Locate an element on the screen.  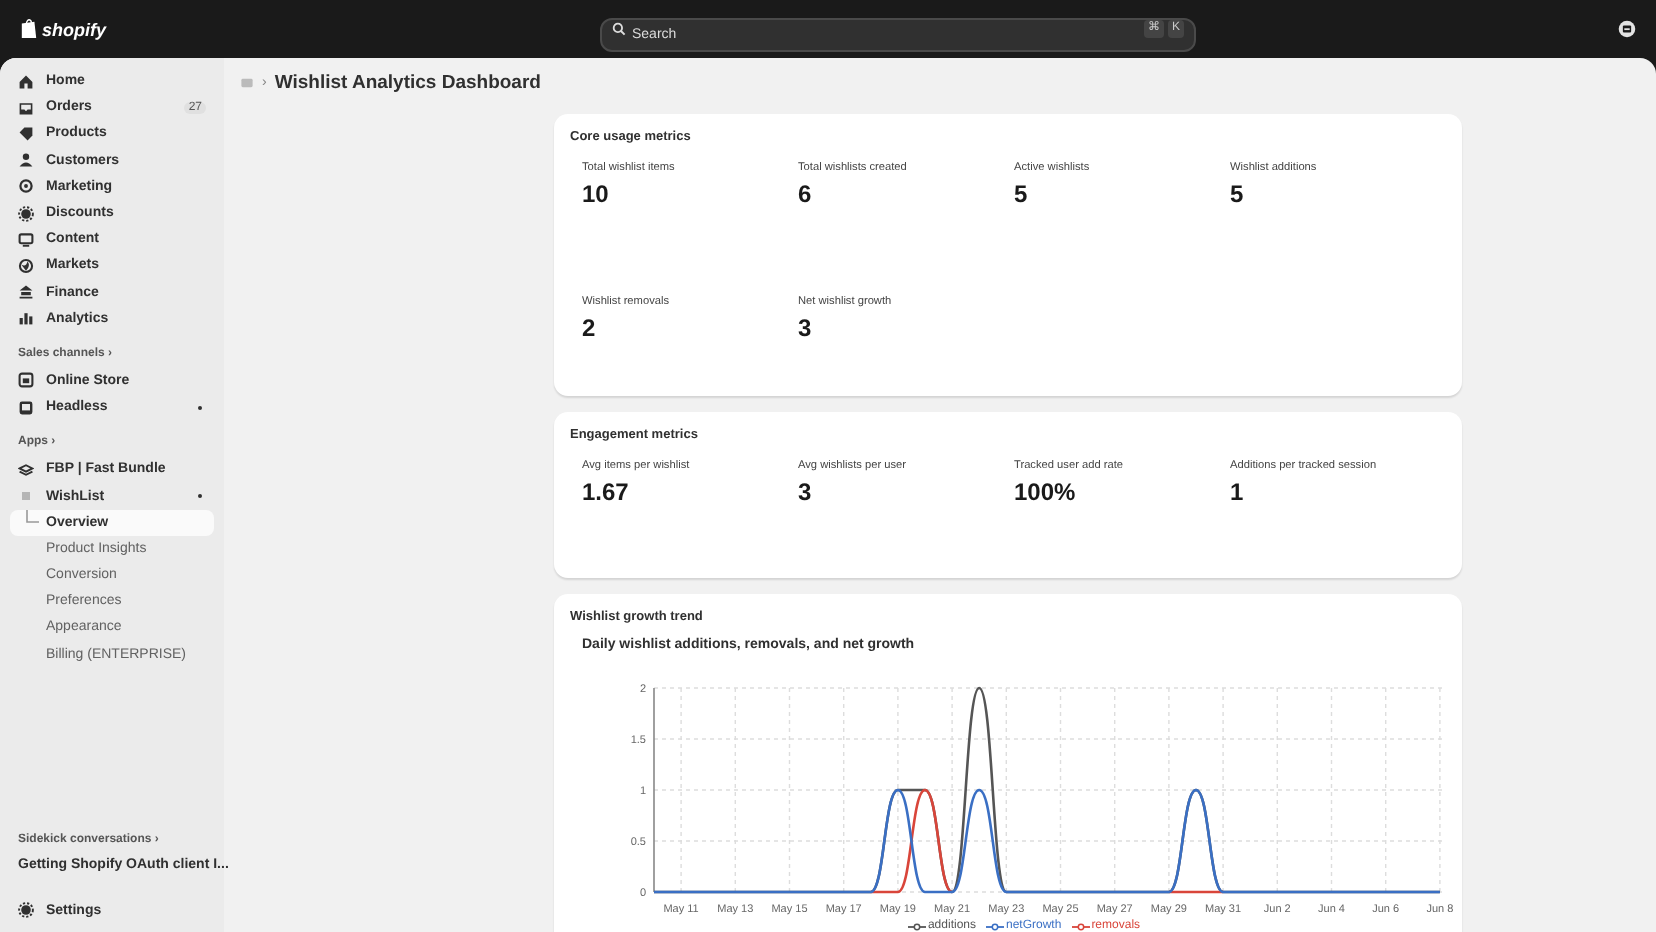
metric-value: 100% is located at coordinates (1046, 492).